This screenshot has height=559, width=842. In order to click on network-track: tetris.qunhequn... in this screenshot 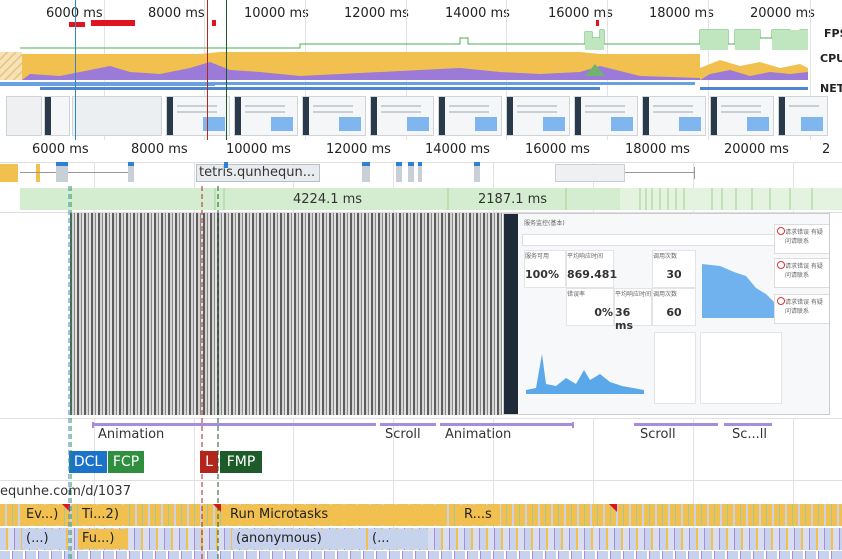, I will do `click(421, 174)`.